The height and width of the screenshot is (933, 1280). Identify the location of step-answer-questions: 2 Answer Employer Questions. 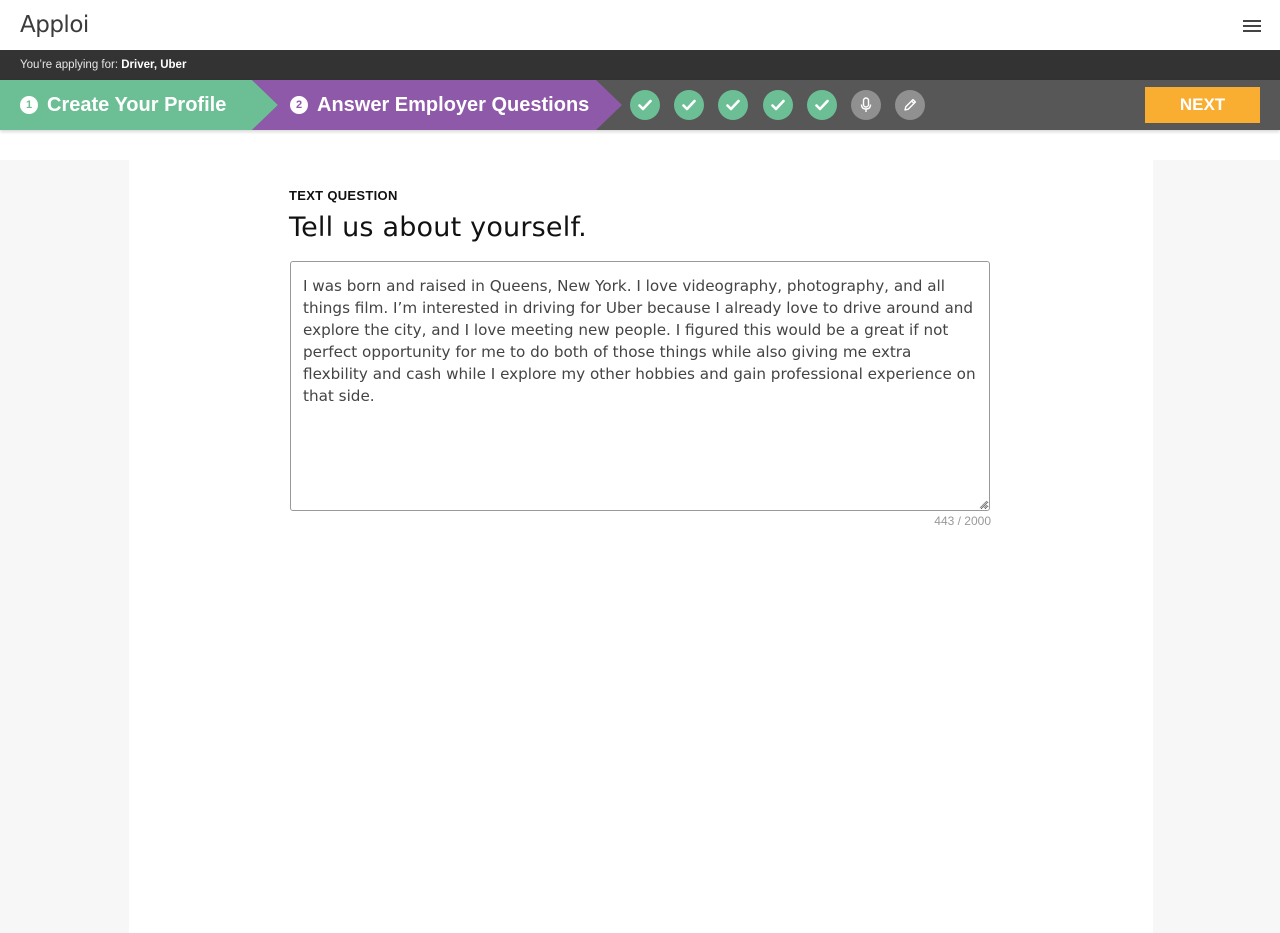
(437, 105).